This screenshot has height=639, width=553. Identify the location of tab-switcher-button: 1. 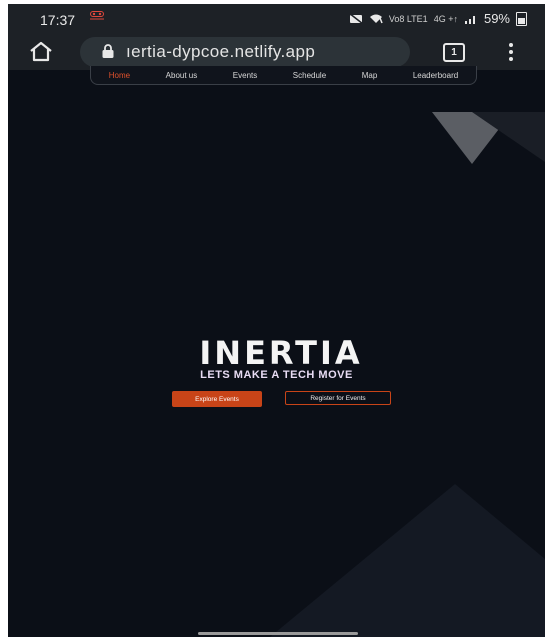
(454, 52).